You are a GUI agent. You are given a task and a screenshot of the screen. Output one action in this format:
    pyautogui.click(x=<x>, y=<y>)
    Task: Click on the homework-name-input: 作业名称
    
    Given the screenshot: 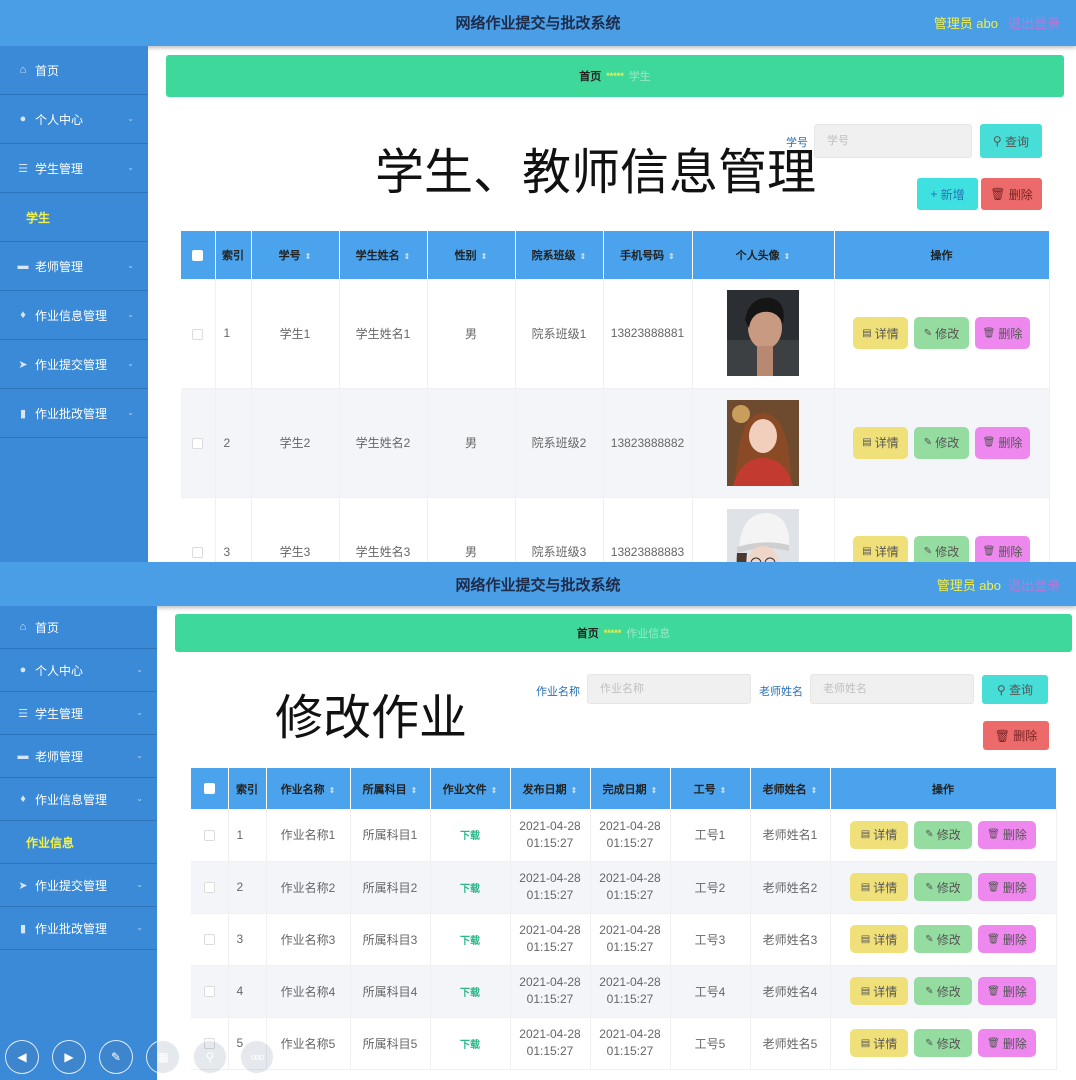 What is the action you would take?
    pyautogui.click(x=669, y=689)
    